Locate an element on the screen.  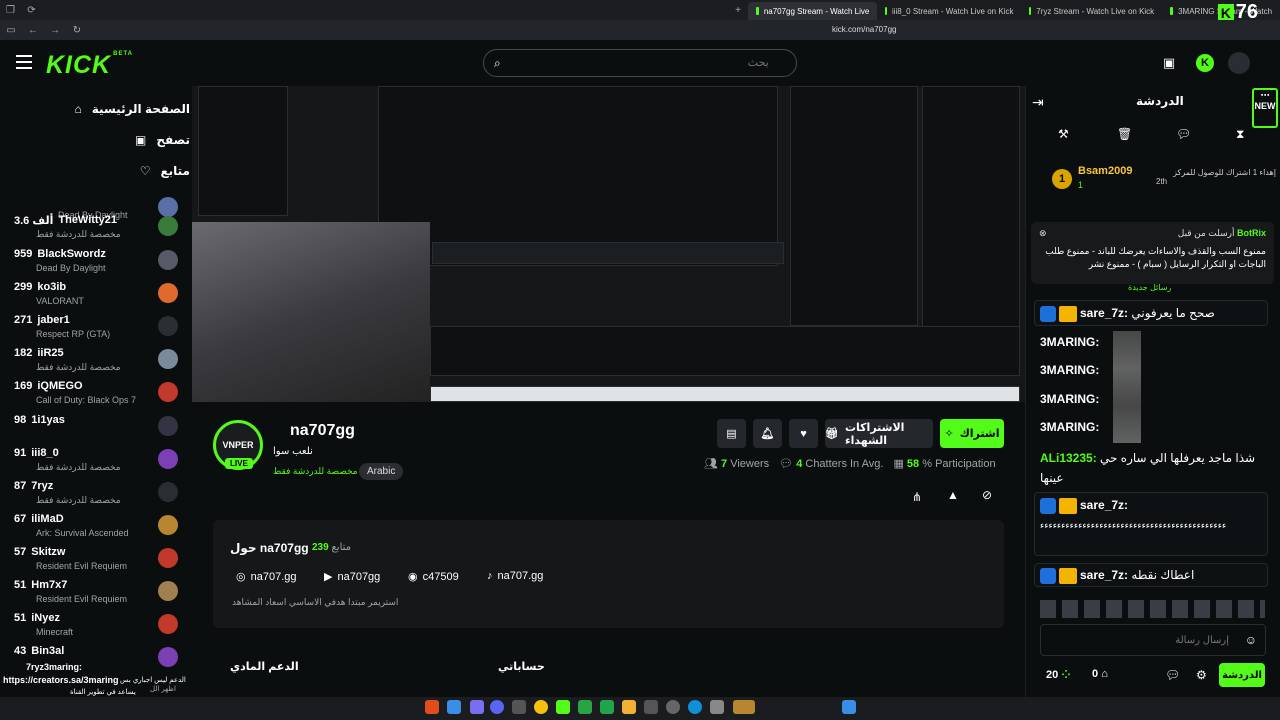
url-field: kick.com/na707gg is located at coordinates (864, 29).